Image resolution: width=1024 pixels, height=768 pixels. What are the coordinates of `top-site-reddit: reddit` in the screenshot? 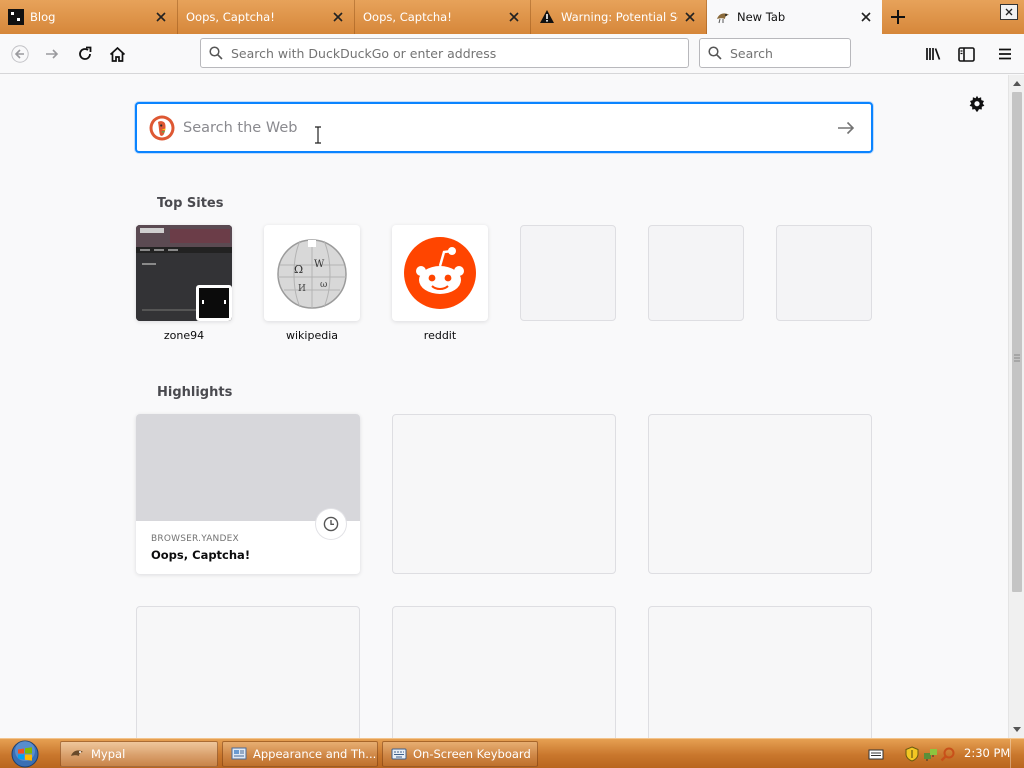 It's located at (440, 283).